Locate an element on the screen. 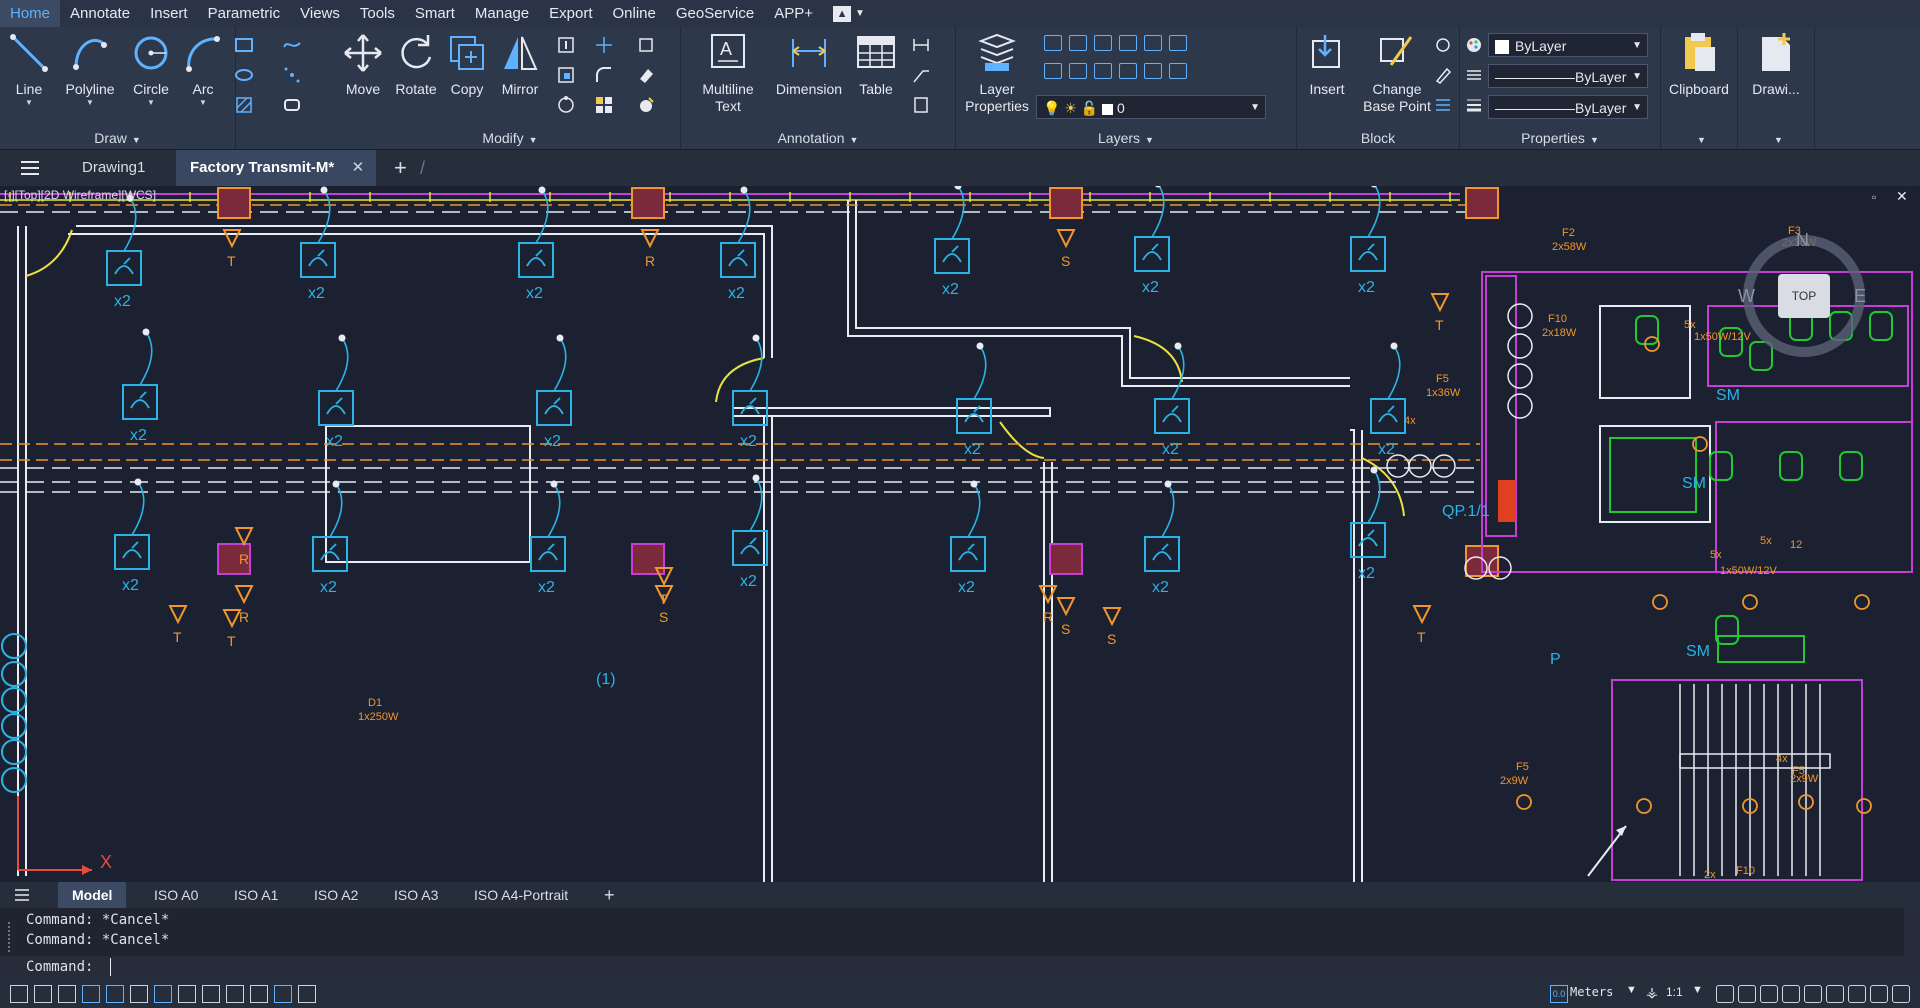 The height and width of the screenshot is (1008, 1920). layout-tab-iso-a3: ISO A3 is located at coordinates (416, 895).